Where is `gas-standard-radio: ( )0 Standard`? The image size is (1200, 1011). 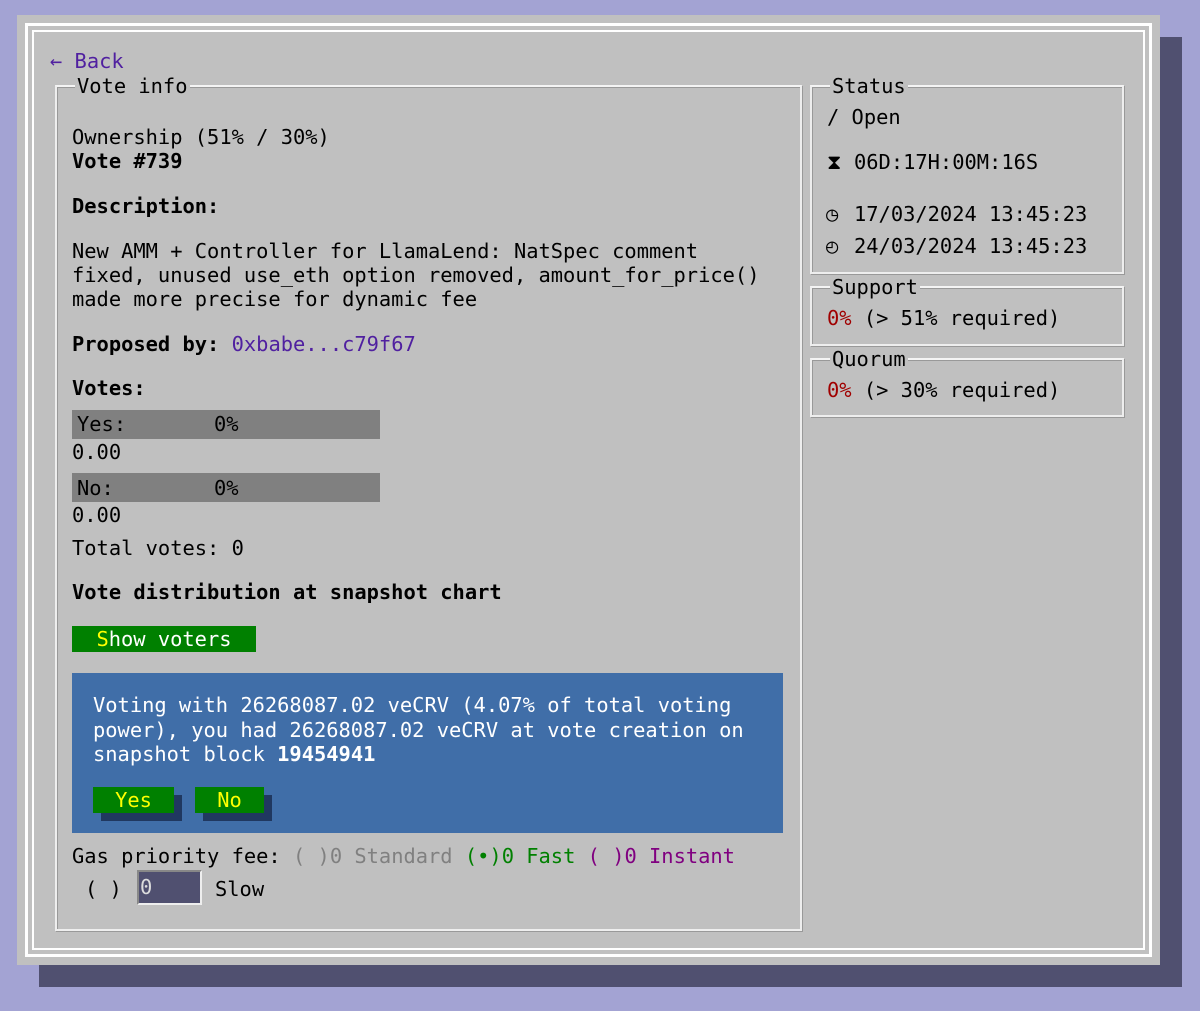 gas-standard-radio: ( )0 Standard is located at coordinates (373, 856).